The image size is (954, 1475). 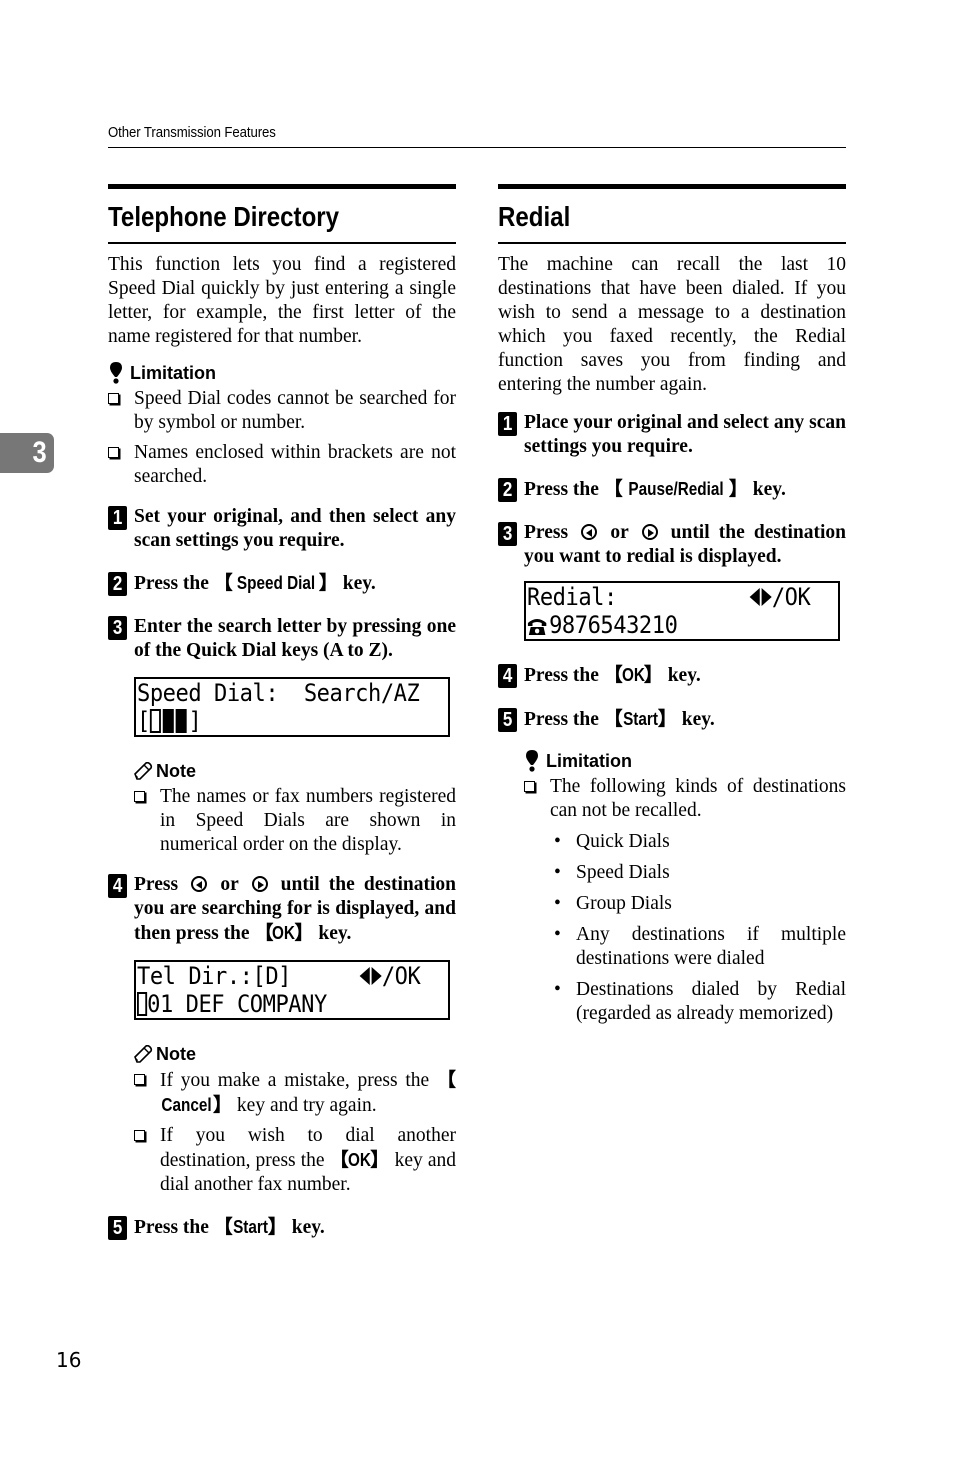 What do you see at coordinates (477, 147) in the screenshot?
I see `header-rule` at bounding box center [477, 147].